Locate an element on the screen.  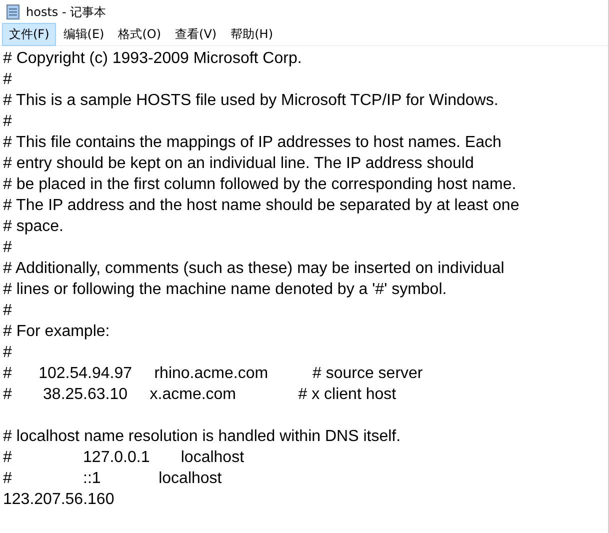
window-title: hosts - 记事本 is located at coordinates (66, 12).